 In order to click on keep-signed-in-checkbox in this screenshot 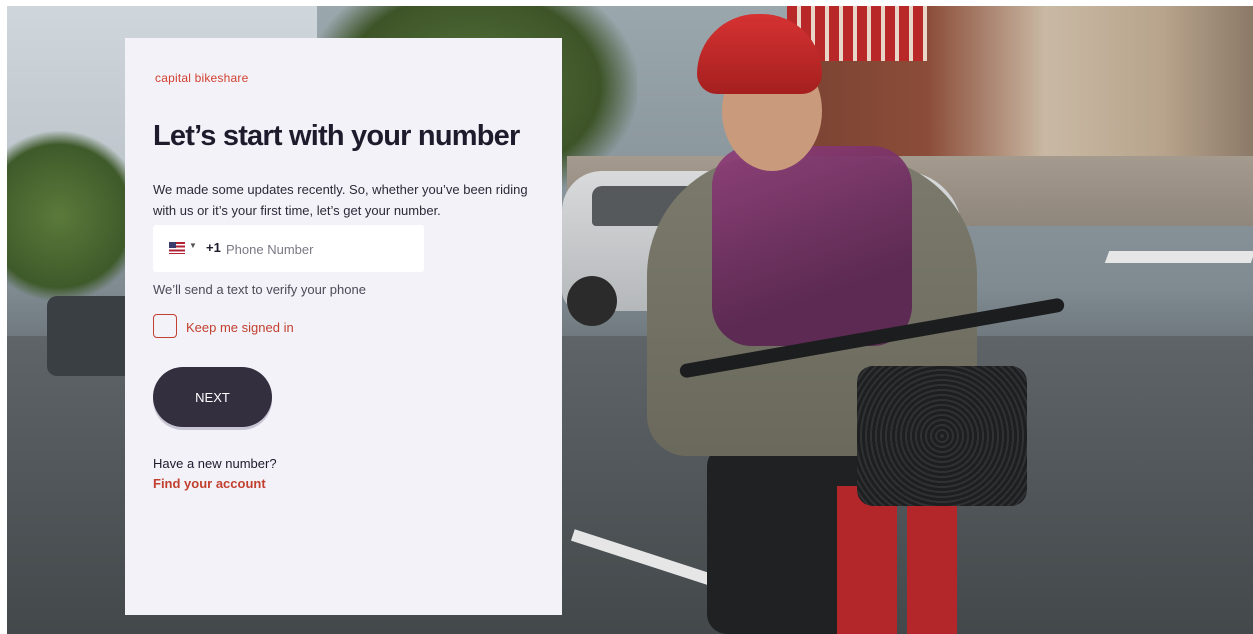, I will do `click(165, 326)`.